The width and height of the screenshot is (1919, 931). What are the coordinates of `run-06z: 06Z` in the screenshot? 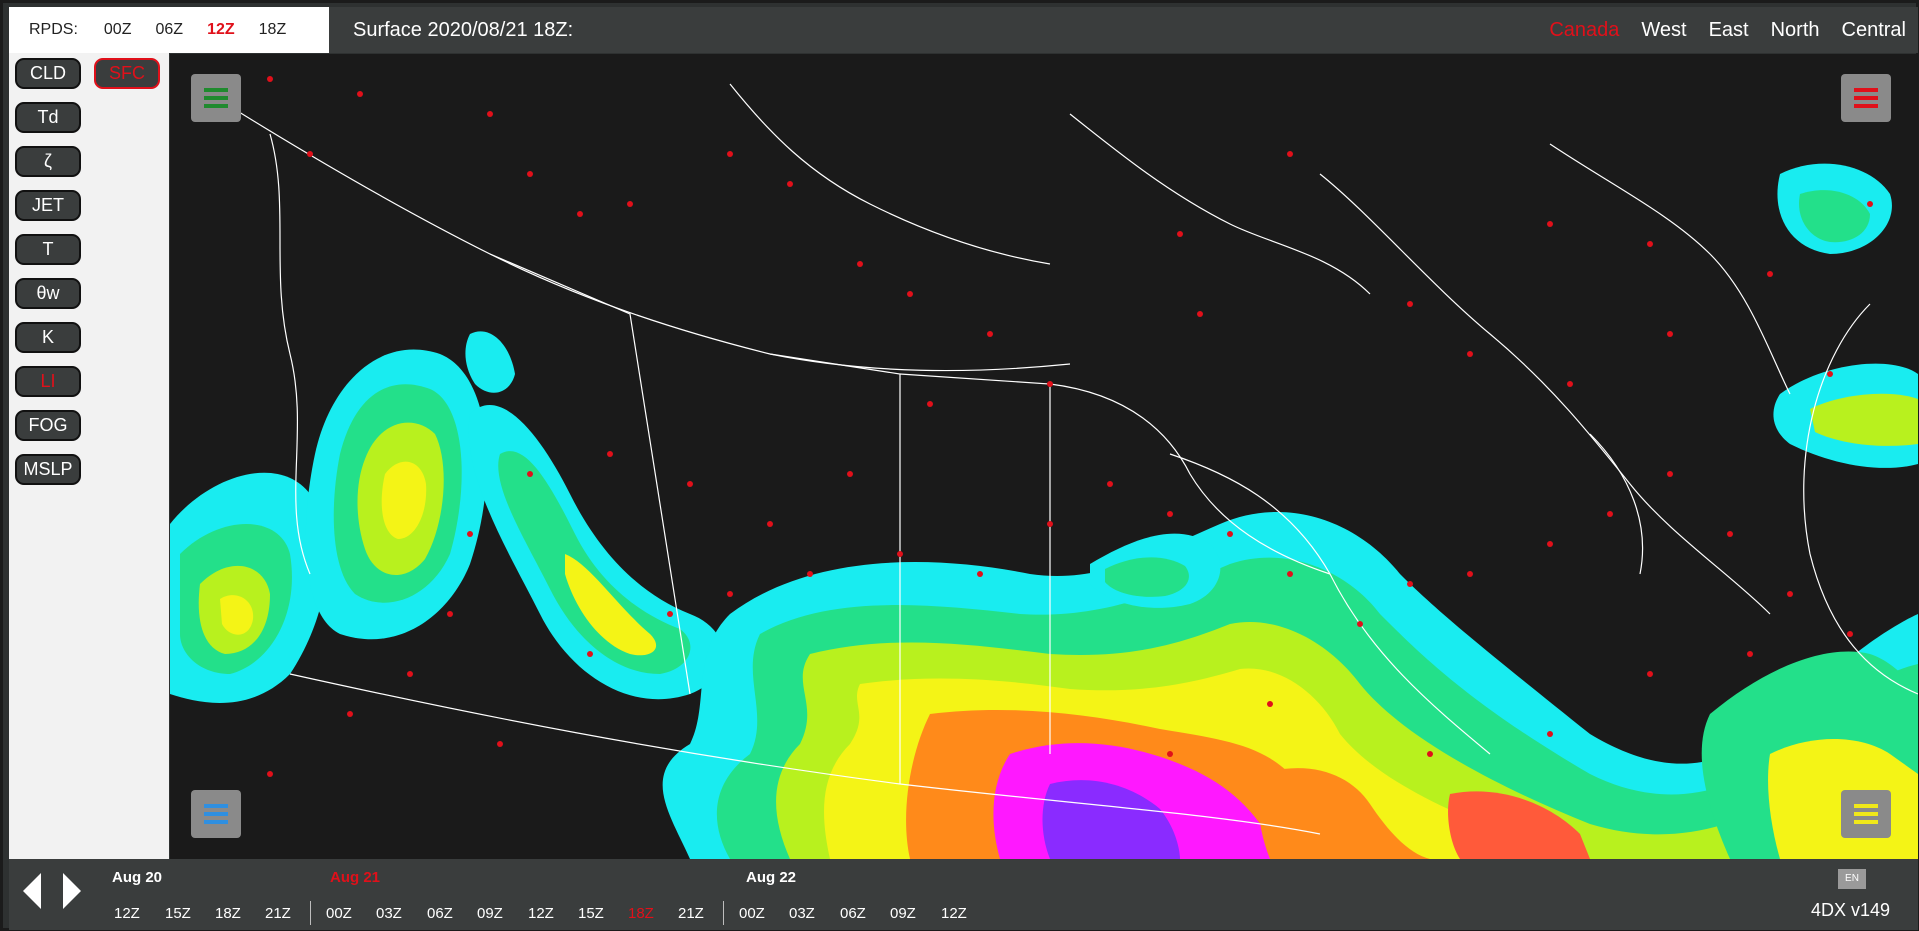 It's located at (169, 30).